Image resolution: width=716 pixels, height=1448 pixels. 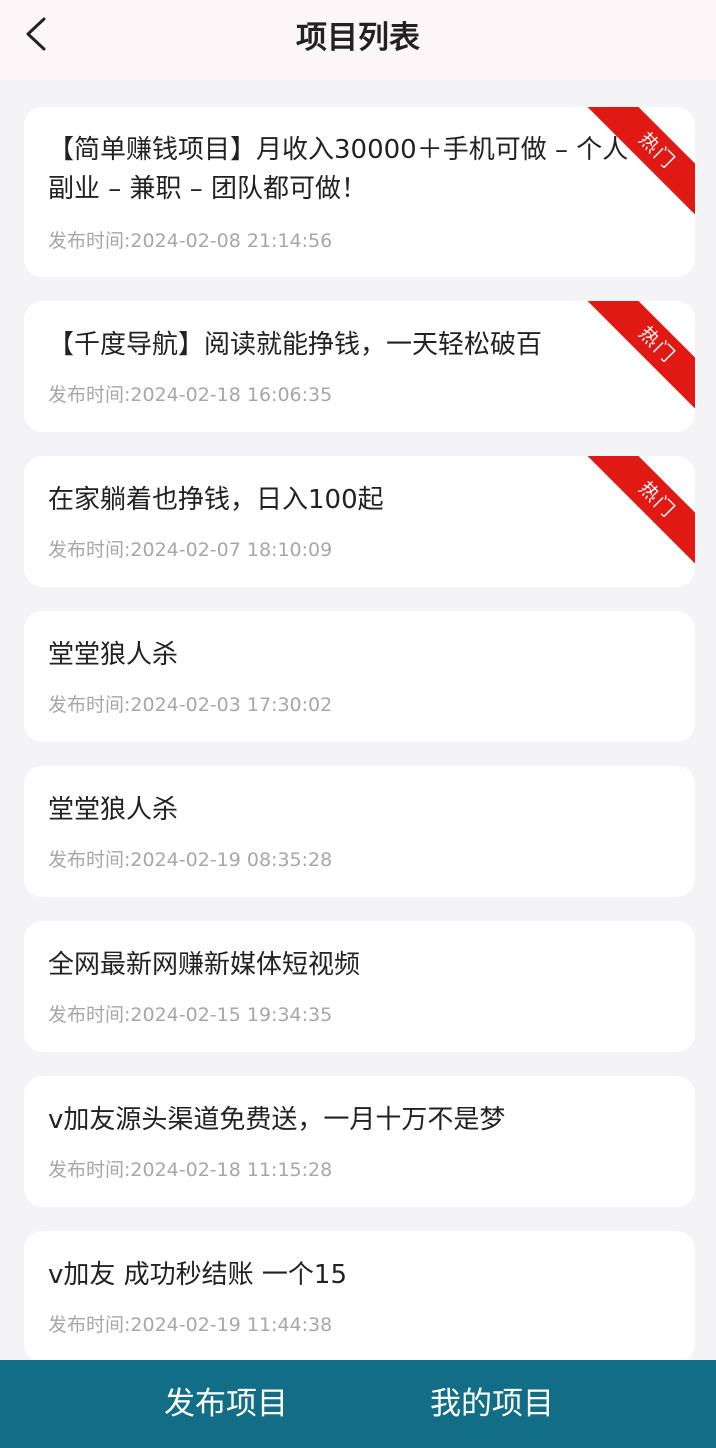 I want to click on bottom-nav-bar: 发布项目 我的项目, so click(x=358, y=1404).